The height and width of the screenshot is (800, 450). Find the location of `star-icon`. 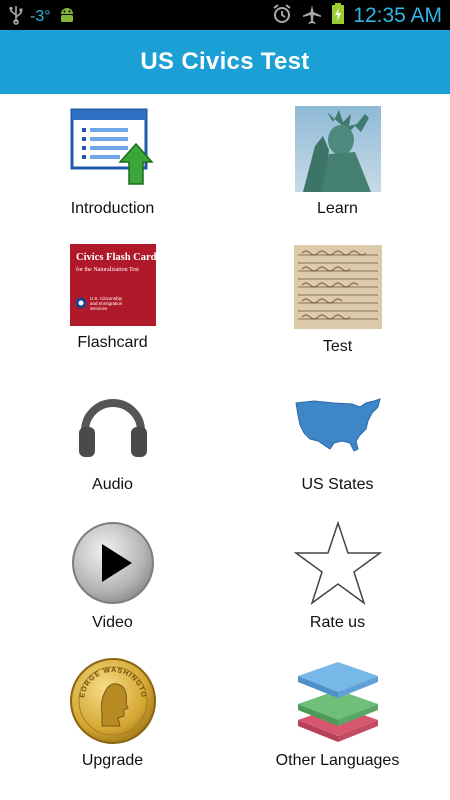

star-icon is located at coordinates (338, 563).